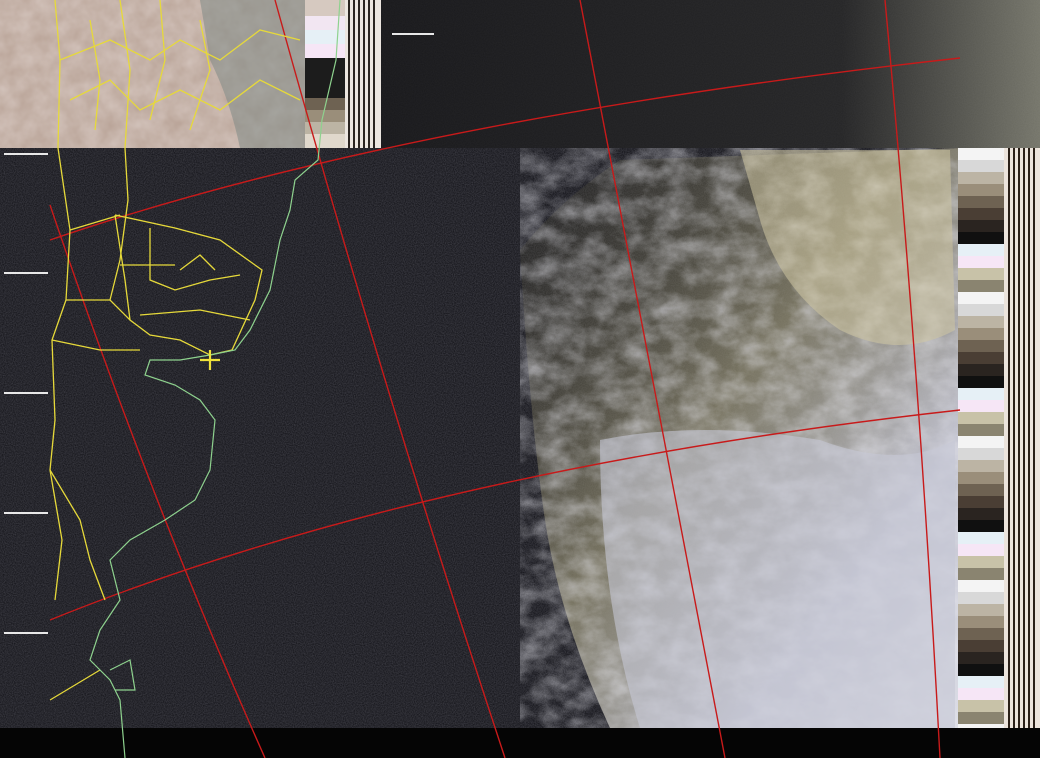 The image size is (1040, 758). Describe the element at coordinates (710, 74) in the screenshot. I see `top-strip-clouds` at that location.